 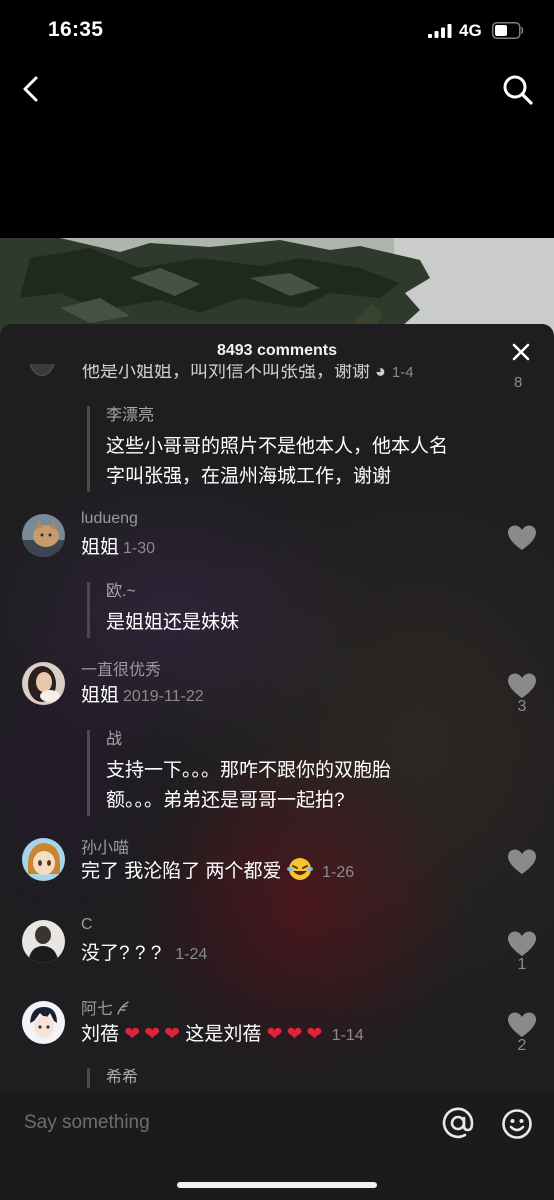 What do you see at coordinates (521, 352) in the screenshot?
I see `close-icon` at bounding box center [521, 352].